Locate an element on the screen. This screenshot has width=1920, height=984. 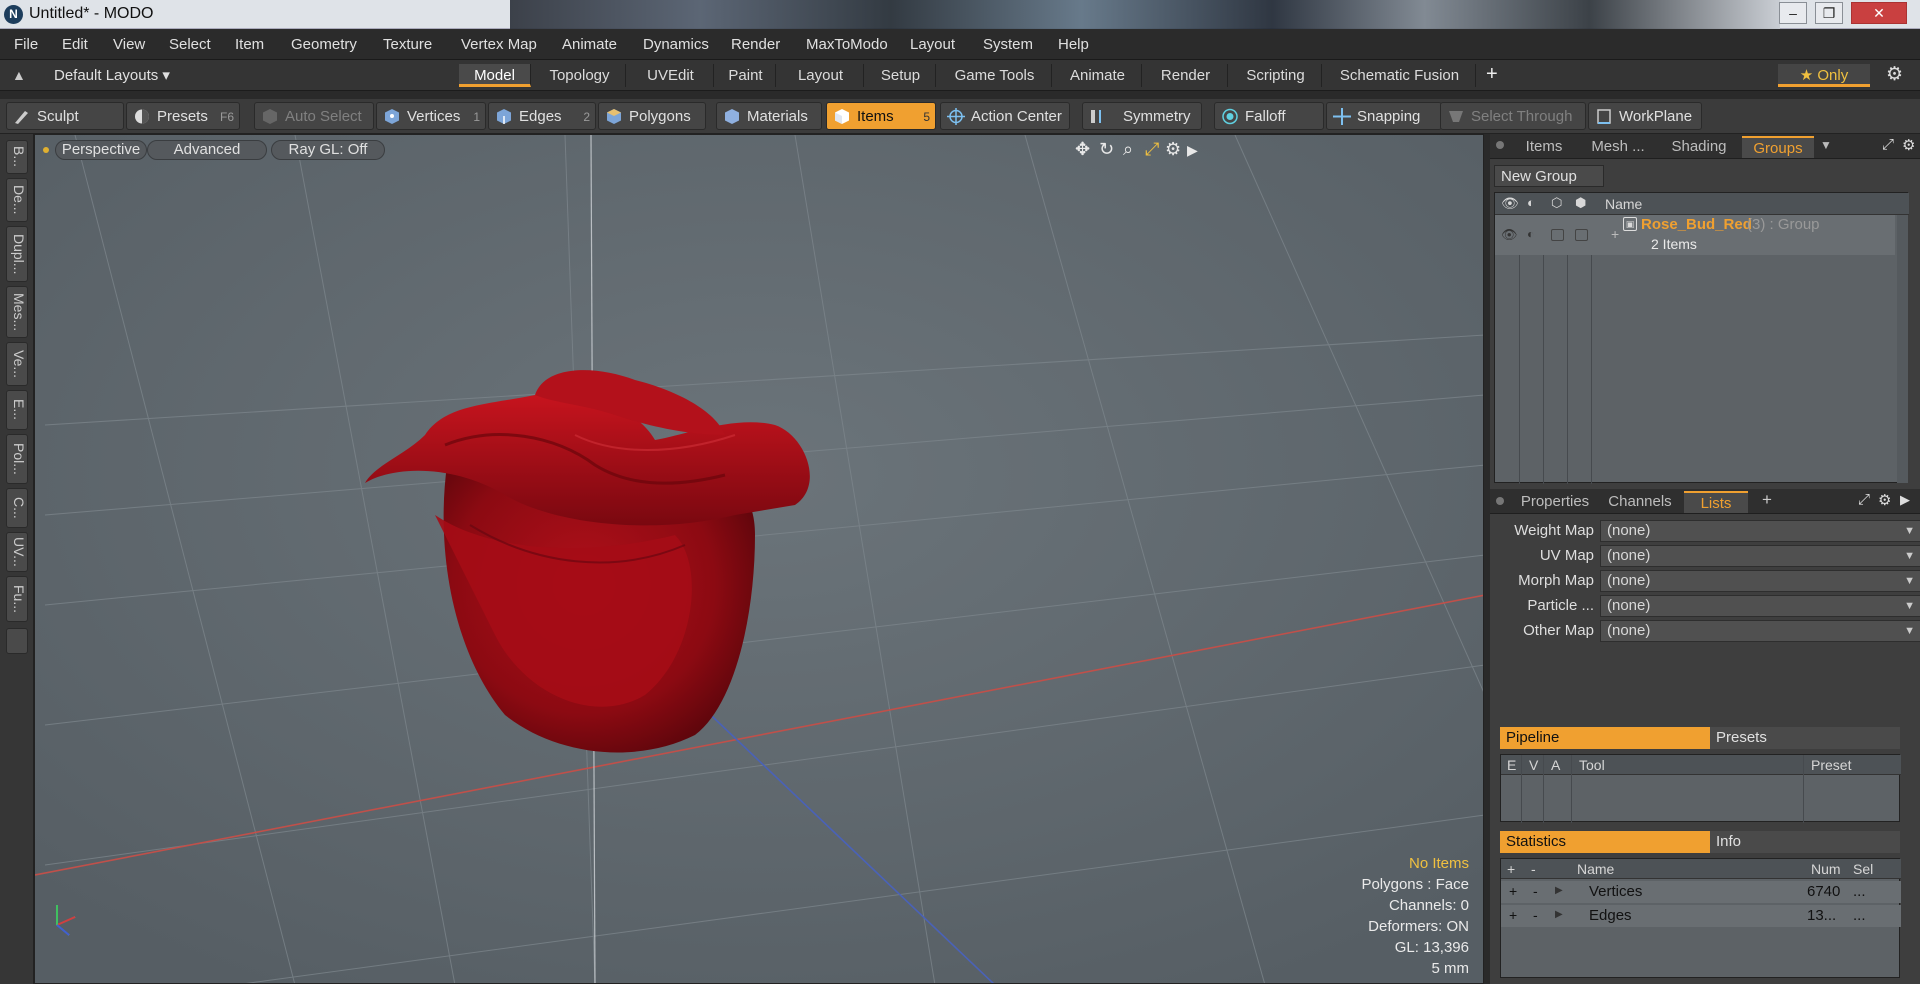
expand-plus-icon: + is located at coordinates (1615, 234).